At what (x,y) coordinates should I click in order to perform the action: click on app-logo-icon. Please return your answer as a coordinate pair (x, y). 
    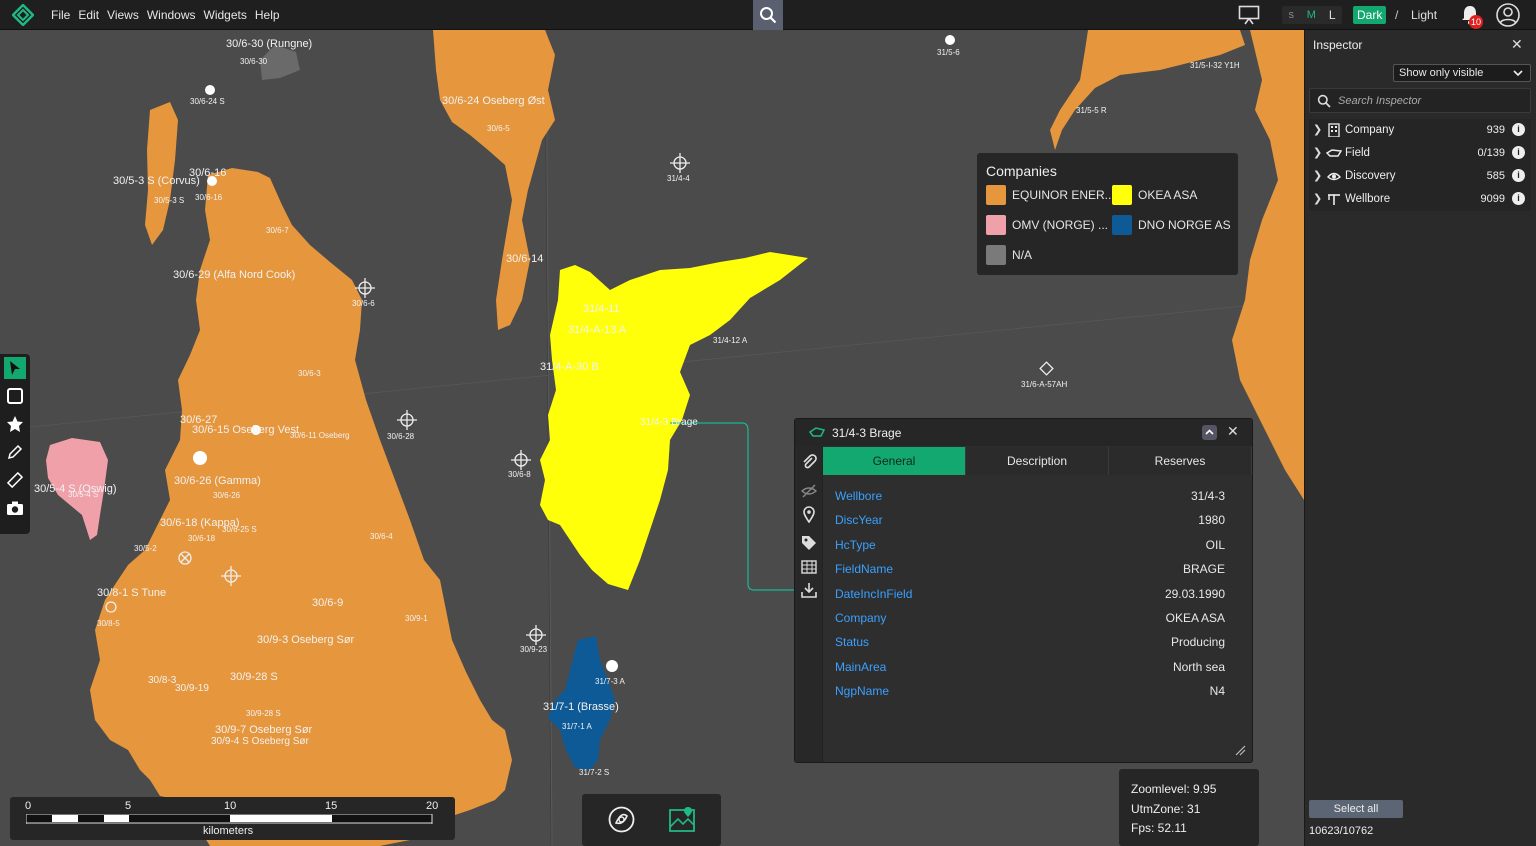
    Looking at the image, I should click on (23, 15).